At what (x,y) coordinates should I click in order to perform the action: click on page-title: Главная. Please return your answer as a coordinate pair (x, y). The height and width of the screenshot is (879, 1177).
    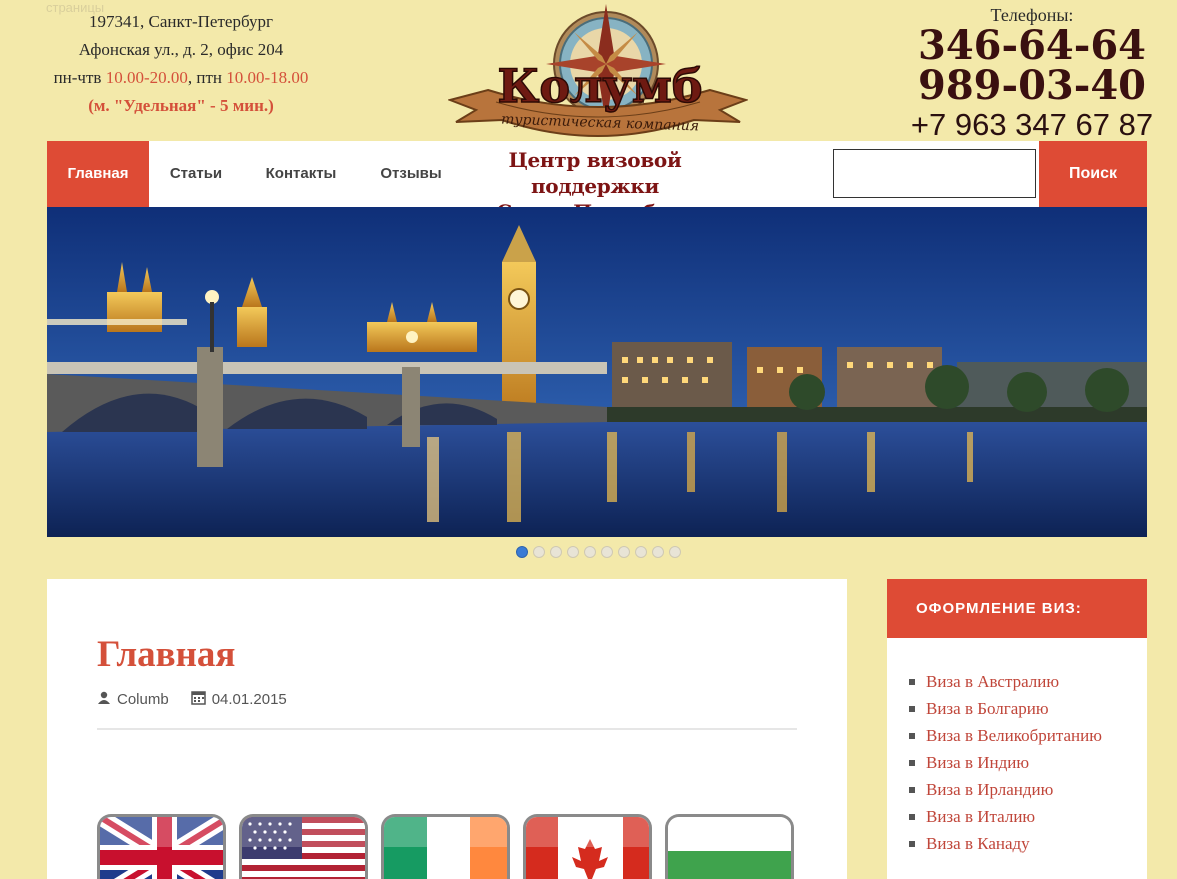
    Looking at the image, I should click on (166, 654).